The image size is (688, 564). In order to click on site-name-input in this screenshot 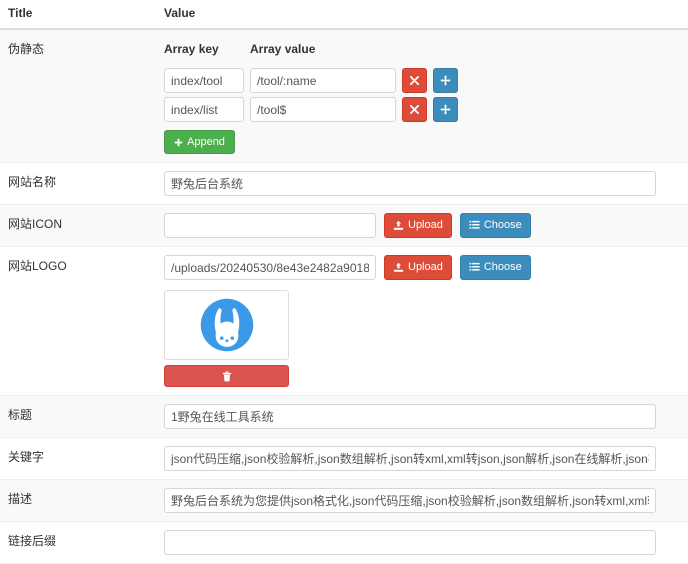, I will do `click(410, 183)`.